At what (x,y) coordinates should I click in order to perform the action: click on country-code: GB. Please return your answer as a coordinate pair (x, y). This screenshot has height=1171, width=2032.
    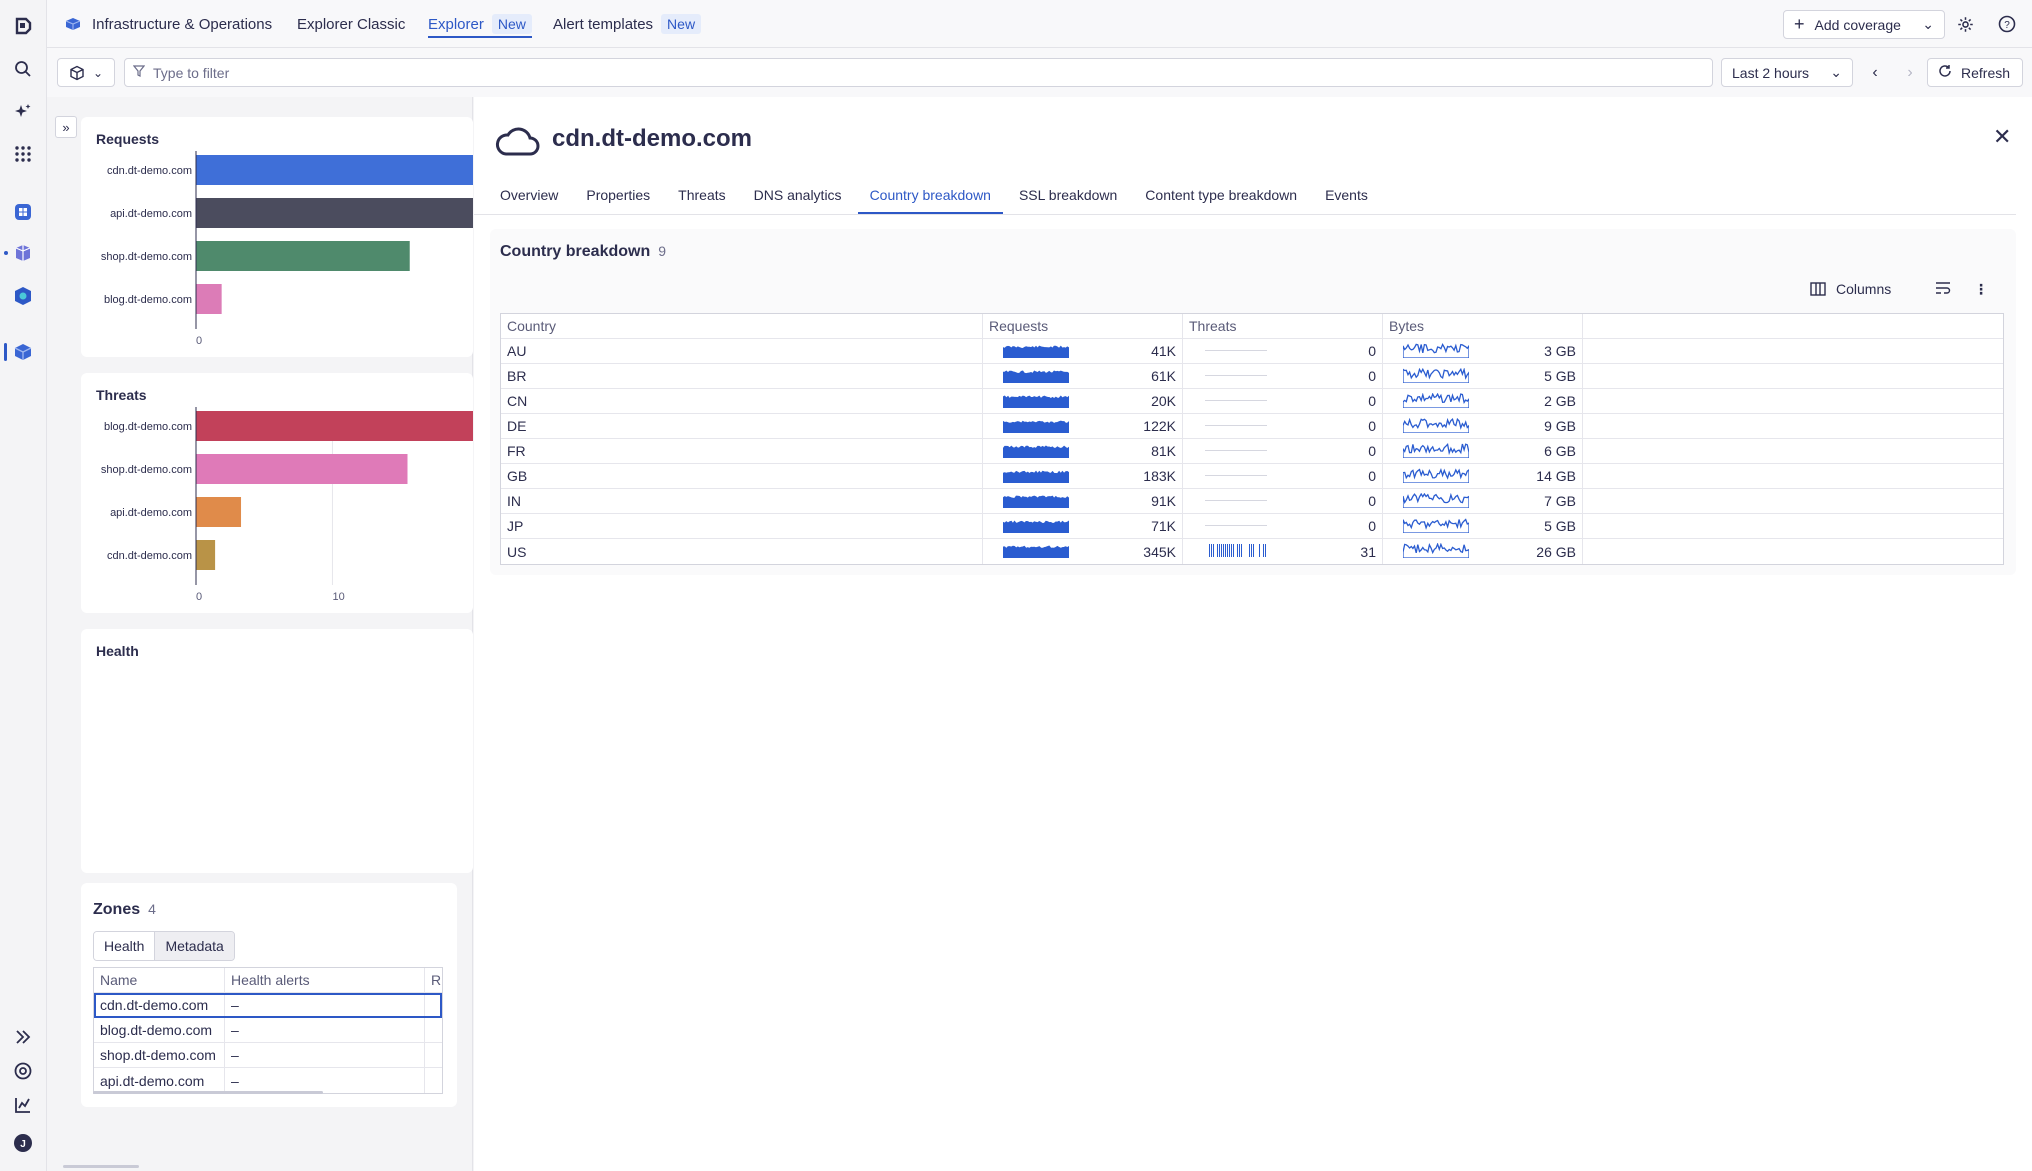
    Looking at the image, I should click on (742, 476).